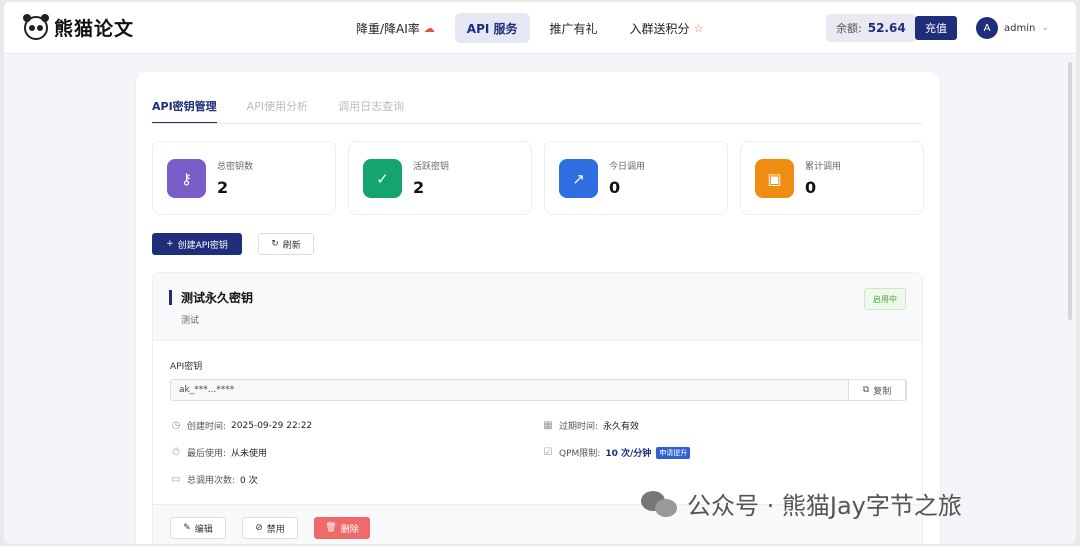  What do you see at coordinates (170, 244) in the screenshot?
I see `plus-icon: +` at bounding box center [170, 244].